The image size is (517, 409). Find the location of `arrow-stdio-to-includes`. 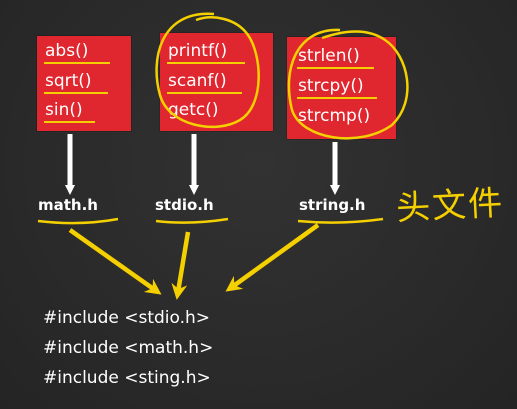

arrow-stdio-to-includes is located at coordinates (181, 265).